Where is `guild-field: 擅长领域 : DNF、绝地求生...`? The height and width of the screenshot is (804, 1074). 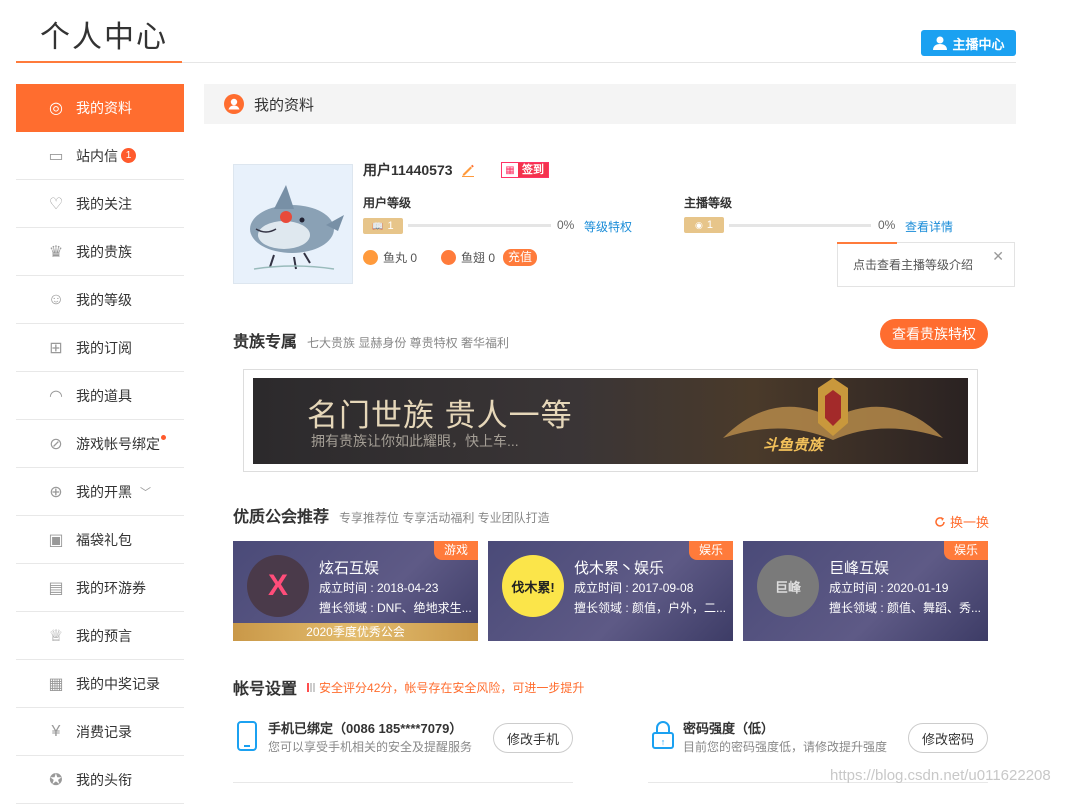 guild-field: 擅长领域 : DNF、绝地求生... is located at coordinates (395, 608).